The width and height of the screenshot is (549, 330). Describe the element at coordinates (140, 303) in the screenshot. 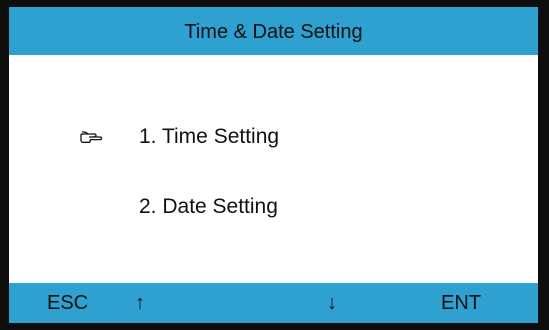

I see `up-arrow-key: ↑` at that location.